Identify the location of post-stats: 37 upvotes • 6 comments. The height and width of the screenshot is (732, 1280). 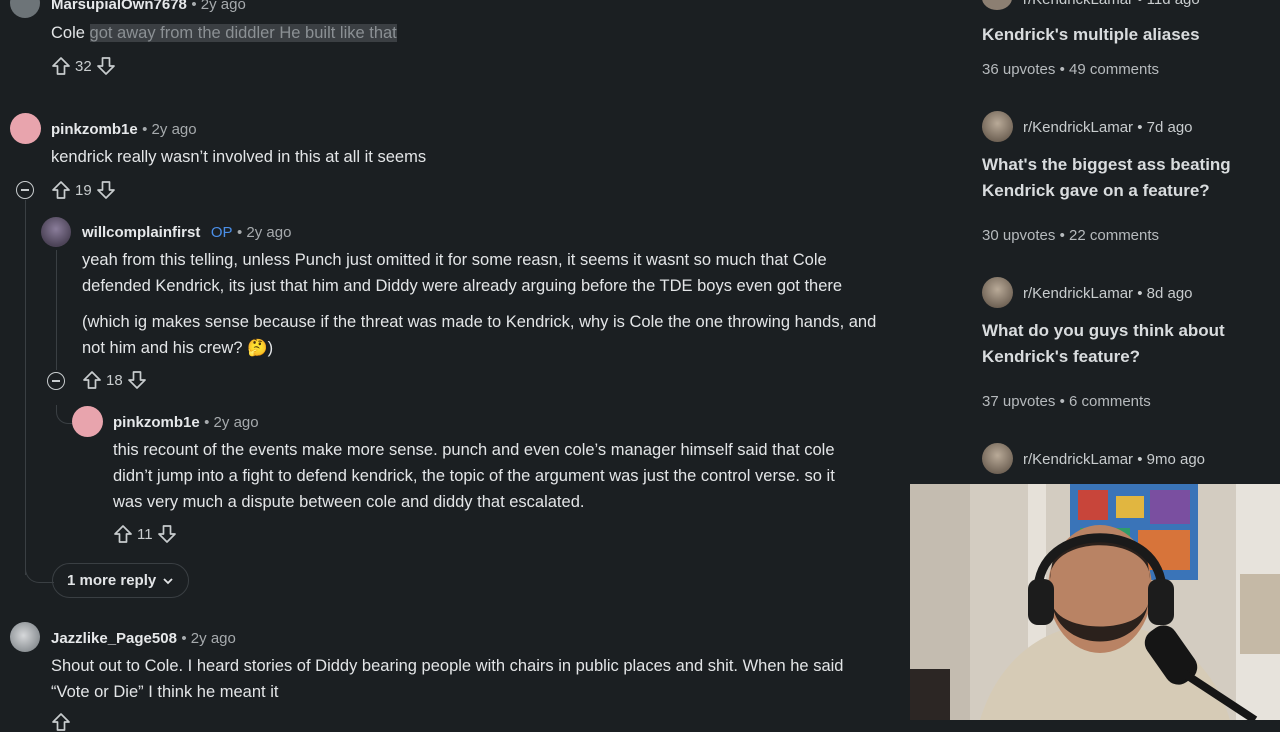
(1066, 401).